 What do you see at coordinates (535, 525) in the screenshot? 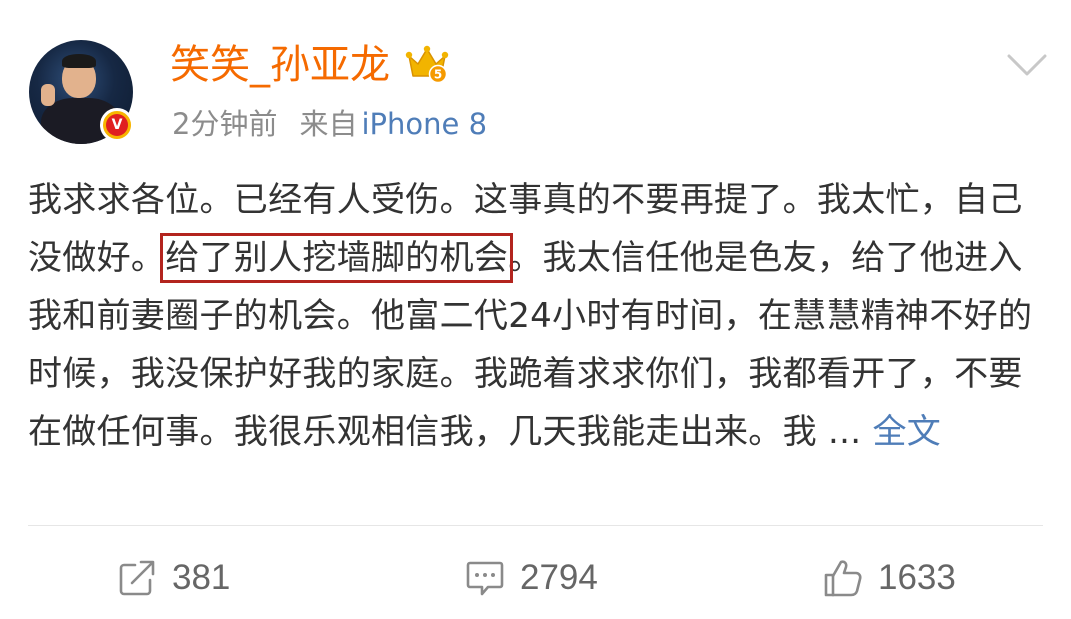
I see `divider` at bounding box center [535, 525].